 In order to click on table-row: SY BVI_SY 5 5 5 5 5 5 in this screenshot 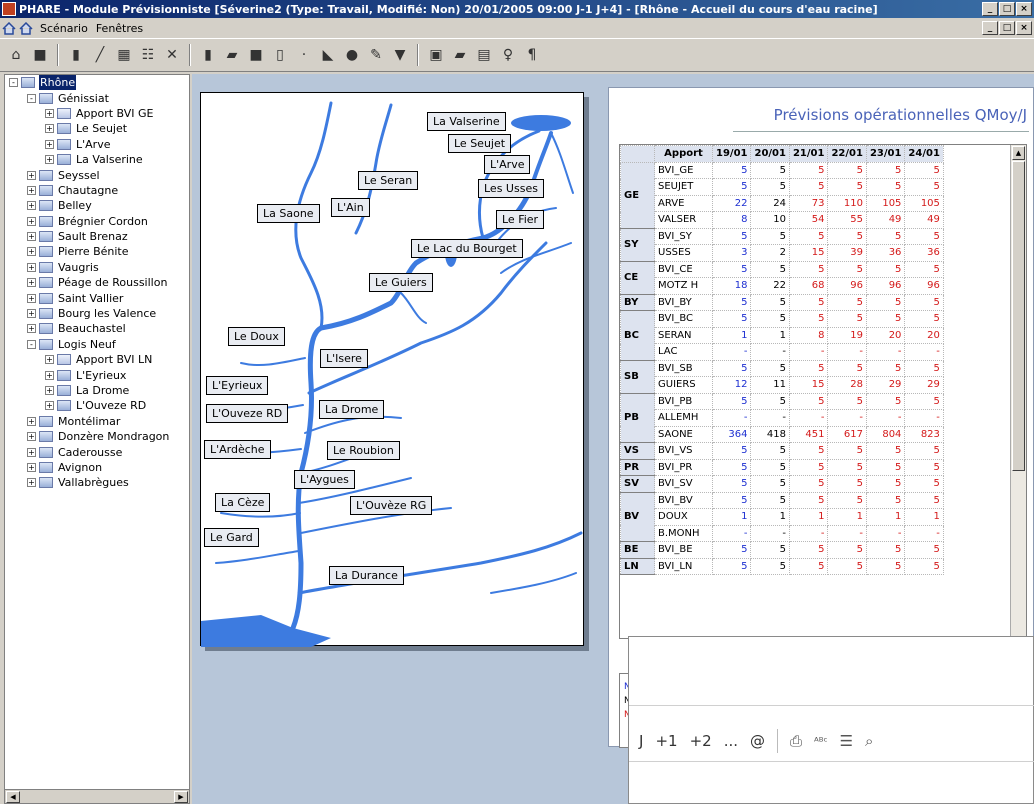, I will do `click(782, 244)`.